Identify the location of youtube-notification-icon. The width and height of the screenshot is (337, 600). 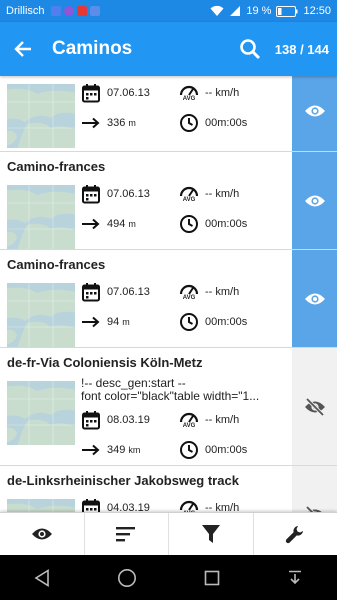
(81, 11).